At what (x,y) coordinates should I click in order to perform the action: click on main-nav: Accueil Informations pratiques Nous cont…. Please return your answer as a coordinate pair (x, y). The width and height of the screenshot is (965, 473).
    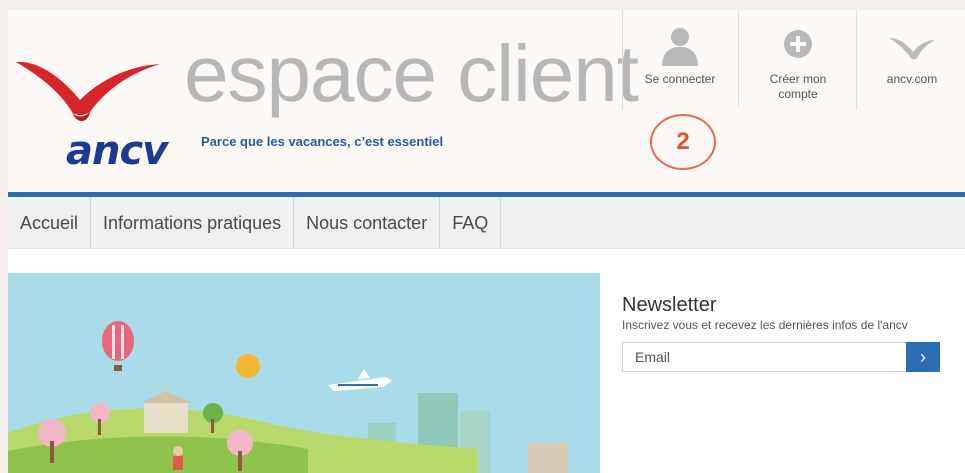
    Looking at the image, I should click on (486, 223).